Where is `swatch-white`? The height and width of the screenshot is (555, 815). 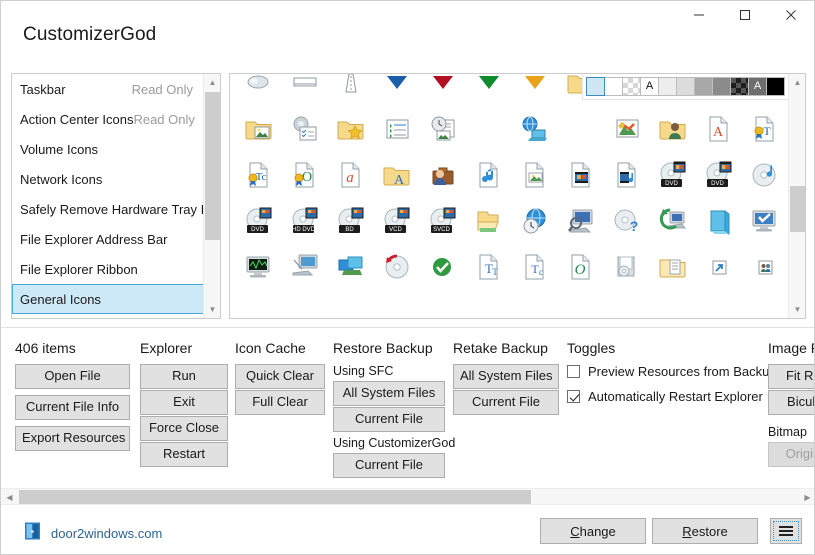
swatch-white is located at coordinates (613, 86).